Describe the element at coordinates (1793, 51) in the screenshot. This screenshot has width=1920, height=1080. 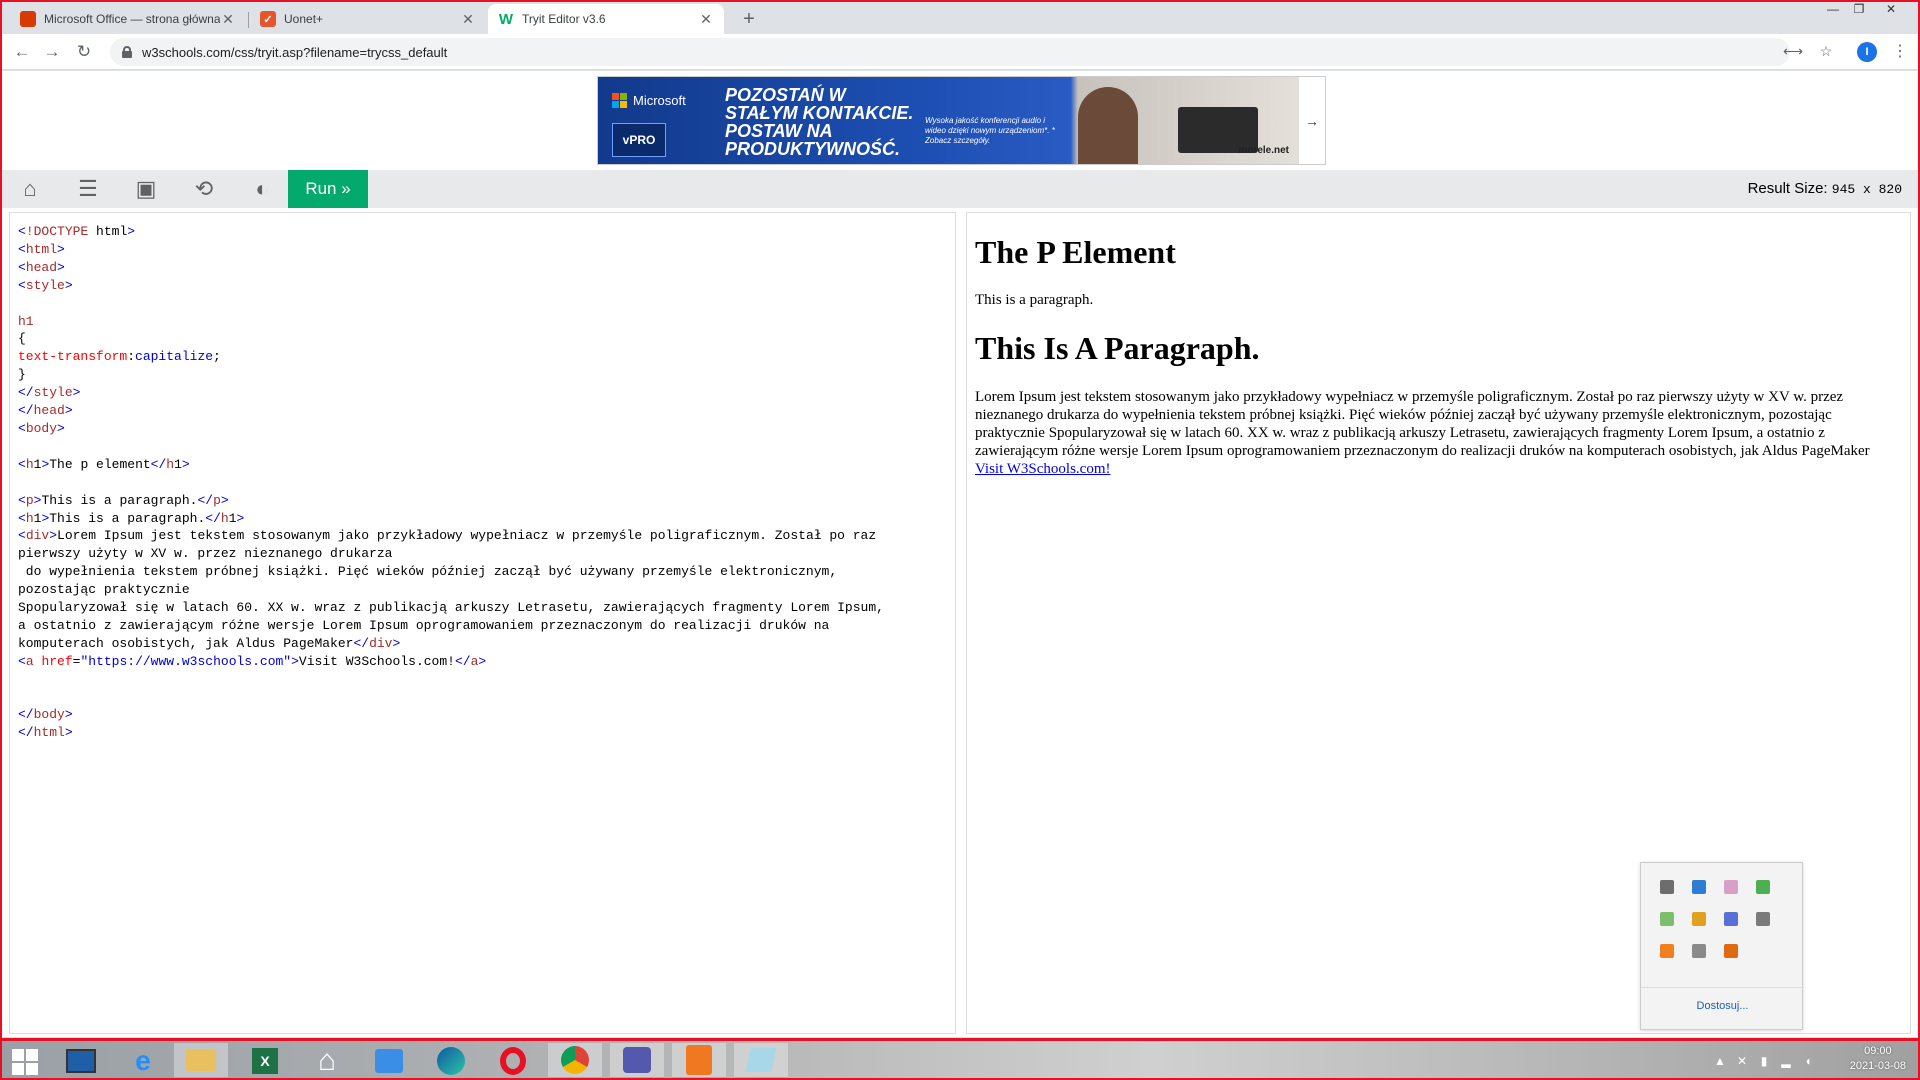
I see `translate-icon: ⟷` at that location.